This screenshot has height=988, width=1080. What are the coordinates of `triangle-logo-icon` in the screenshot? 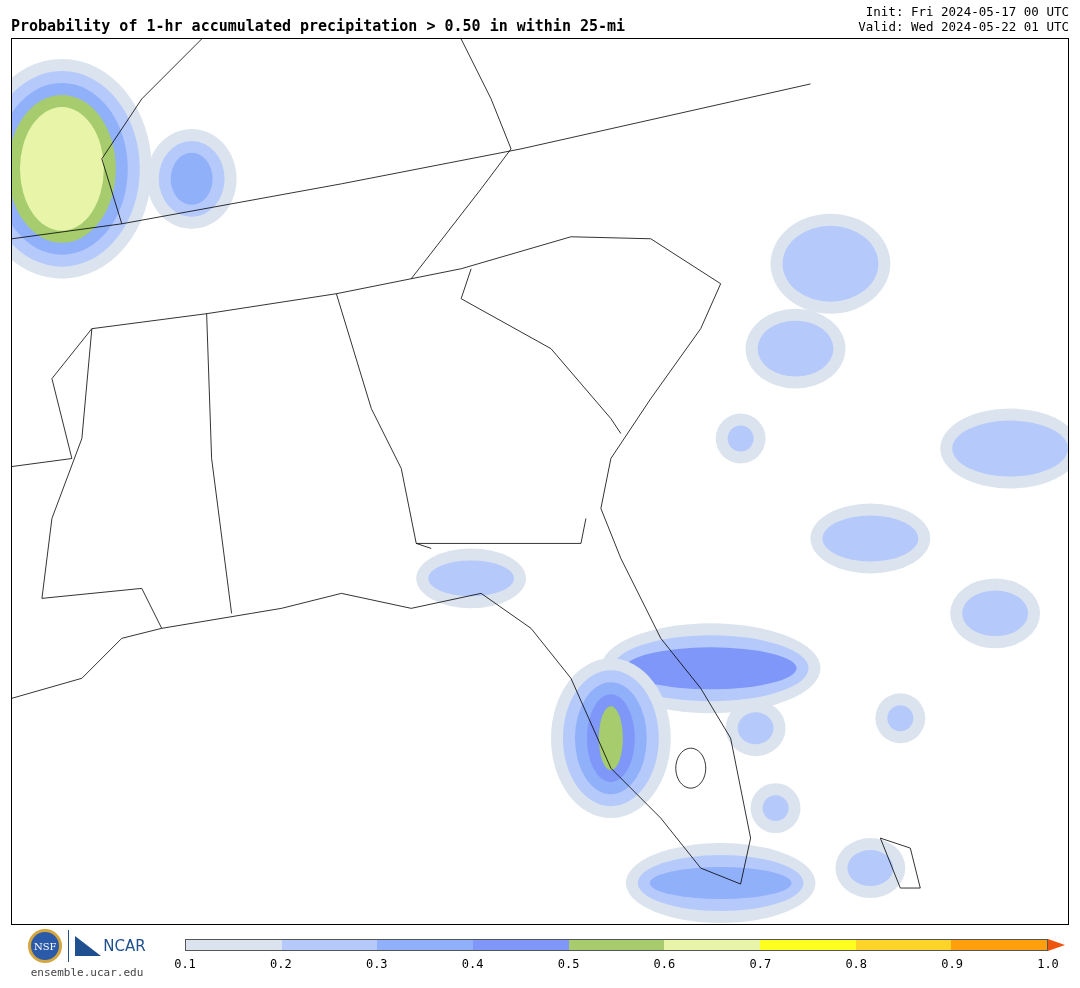 It's located at (88, 946).